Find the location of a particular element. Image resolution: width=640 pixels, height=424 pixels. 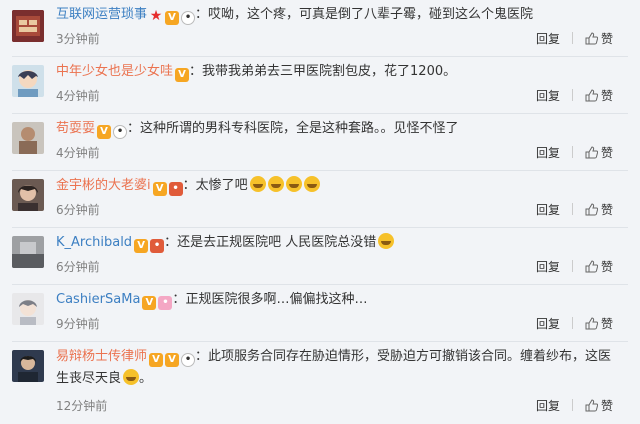

comment-text-end: 。 is located at coordinates (146, 378).